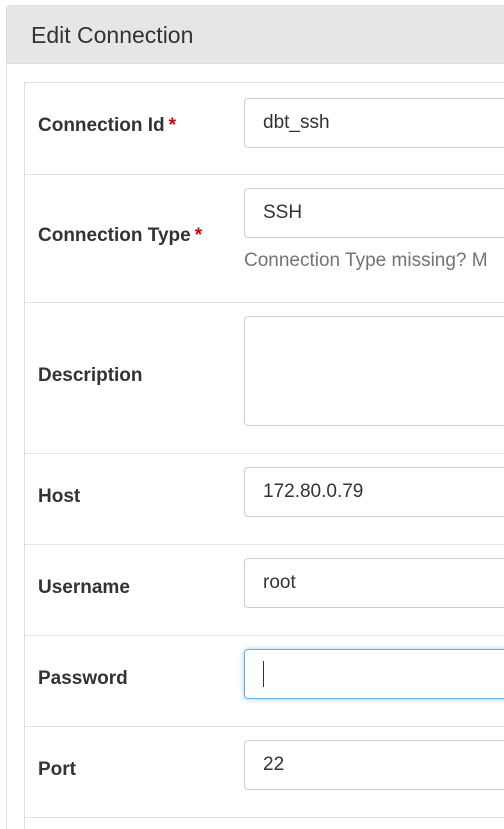 This screenshot has height=829, width=504. What do you see at coordinates (374, 213) in the screenshot?
I see `conn-type-select: SSH` at bounding box center [374, 213].